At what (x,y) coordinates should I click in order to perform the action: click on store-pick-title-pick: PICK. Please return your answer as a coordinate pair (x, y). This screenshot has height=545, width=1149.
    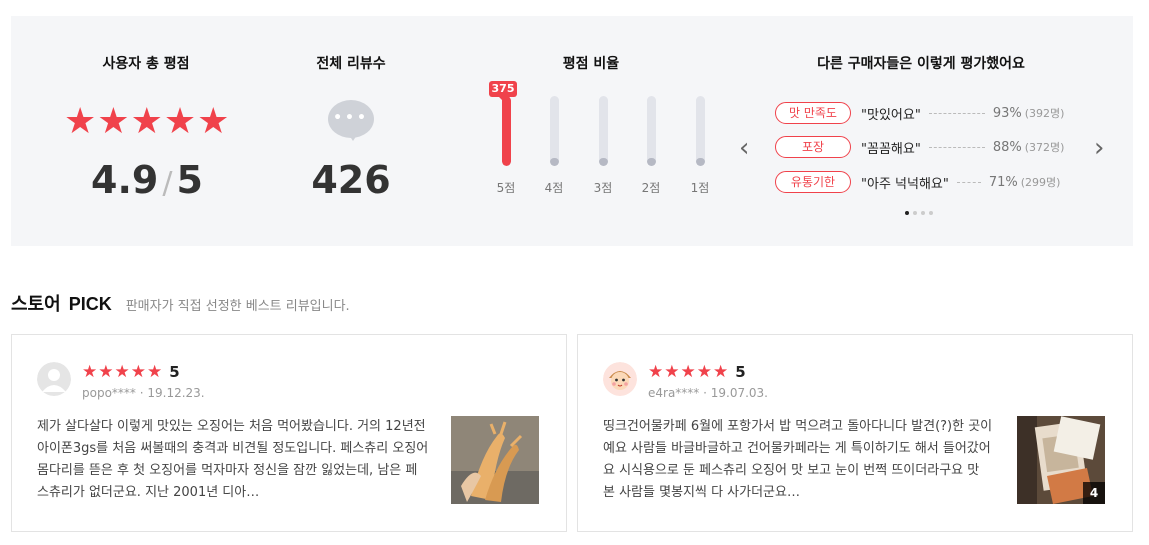
    Looking at the image, I should click on (90, 304).